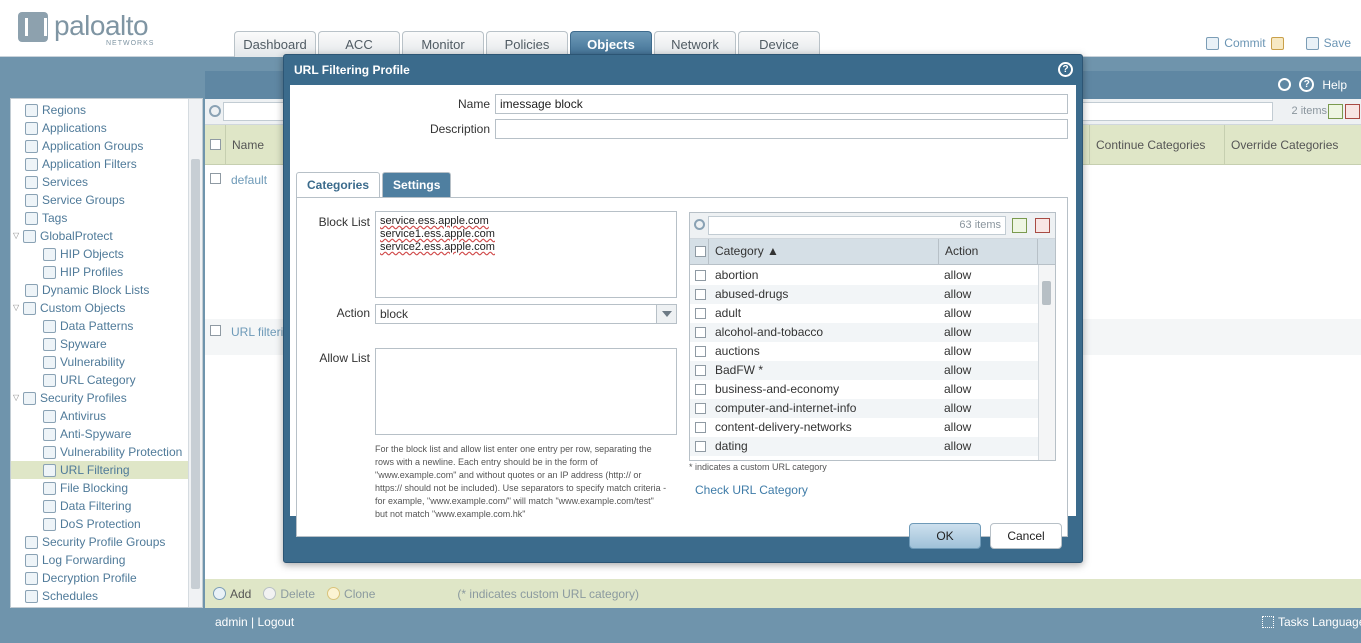  I want to click on category-search-input: 63 items, so click(857, 225).